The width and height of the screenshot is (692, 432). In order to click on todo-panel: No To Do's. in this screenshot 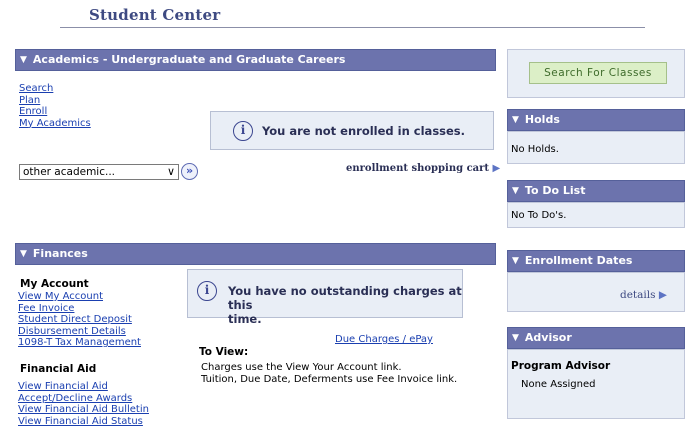, I will do `click(596, 215)`.